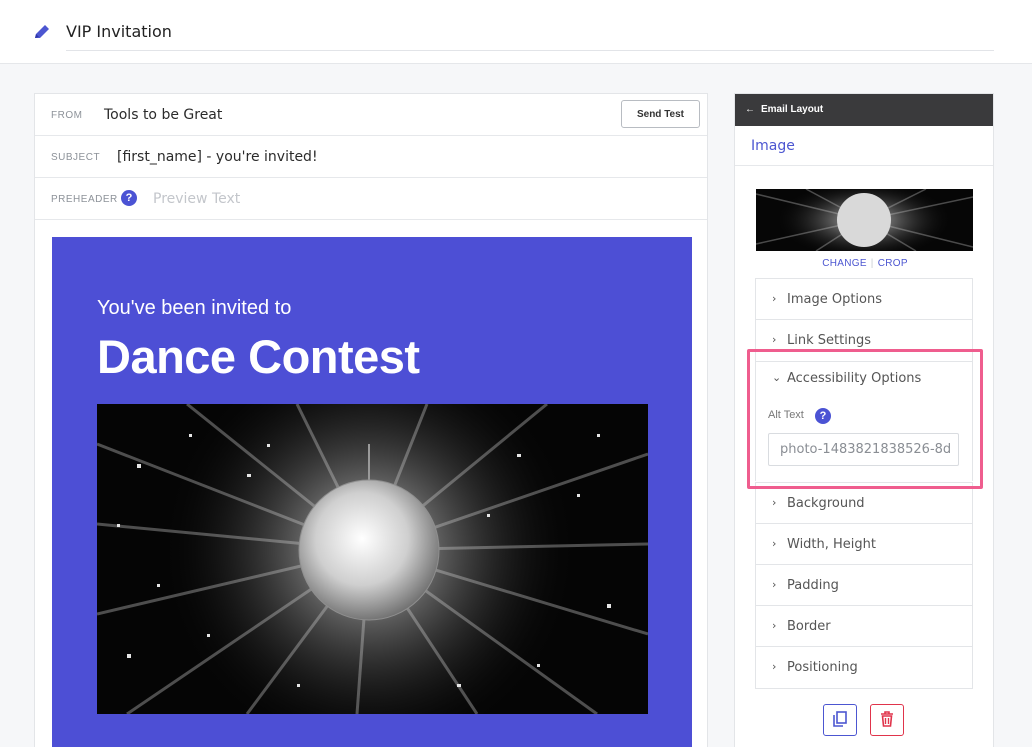  I want to click on crop-image-link: CROP, so click(893, 263).